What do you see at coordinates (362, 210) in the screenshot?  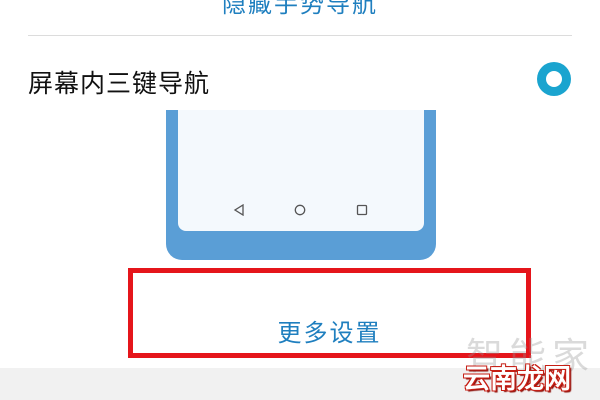 I see `recent-square-icon` at bounding box center [362, 210].